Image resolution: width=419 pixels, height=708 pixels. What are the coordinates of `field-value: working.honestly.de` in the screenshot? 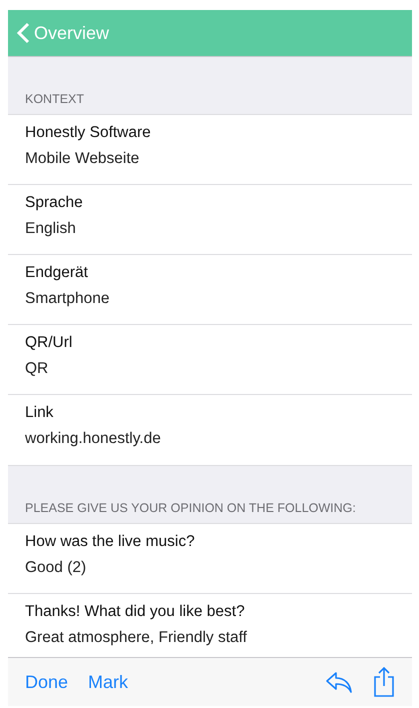 It's located at (93, 439).